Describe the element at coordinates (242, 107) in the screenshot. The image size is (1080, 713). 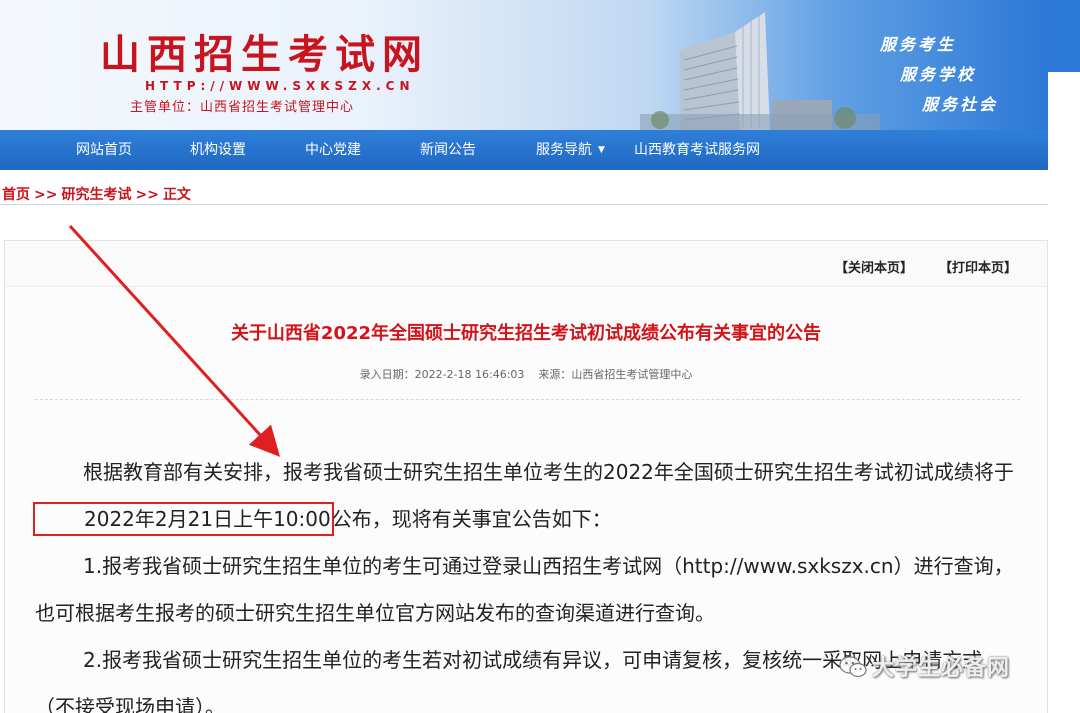
I see `site-supervisor: 主管单位：山西省招生考试管理中心` at that location.